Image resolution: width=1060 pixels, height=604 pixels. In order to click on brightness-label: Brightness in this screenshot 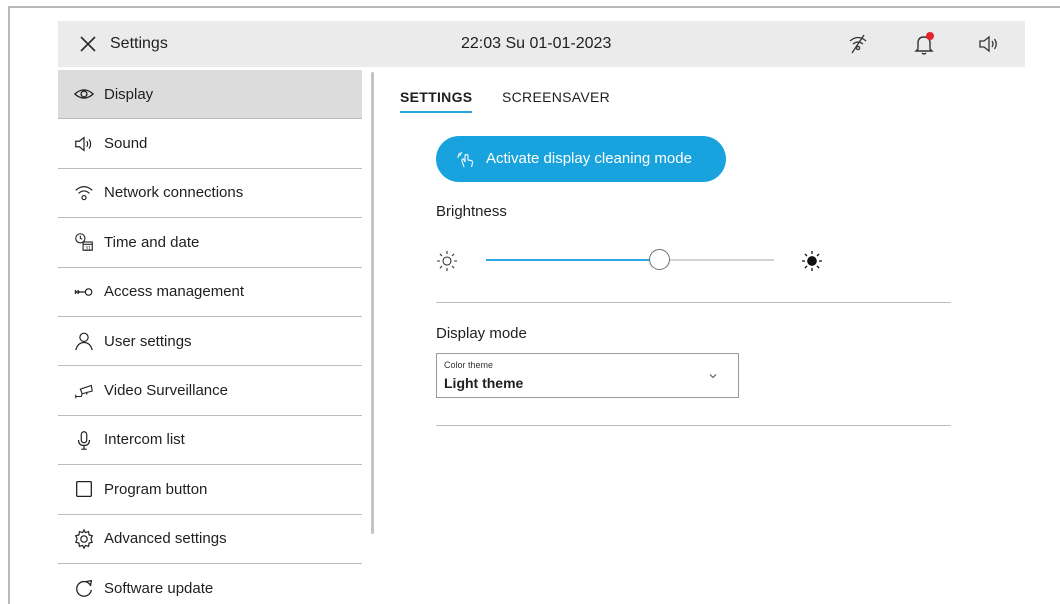, I will do `click(471, 211)`.